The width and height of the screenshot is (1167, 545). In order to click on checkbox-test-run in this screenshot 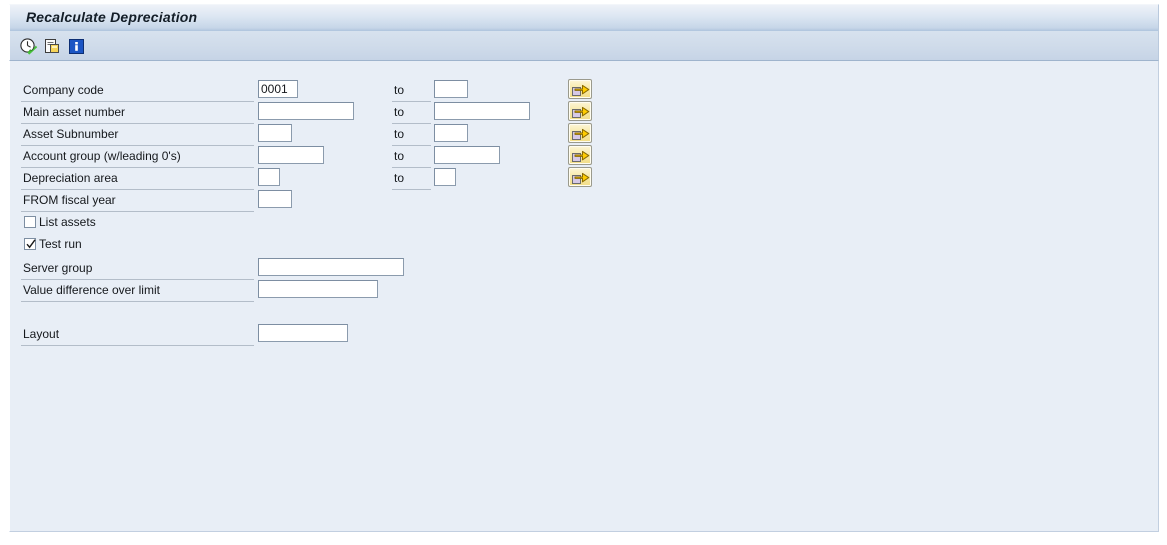, I will do `click(30, 244)`.